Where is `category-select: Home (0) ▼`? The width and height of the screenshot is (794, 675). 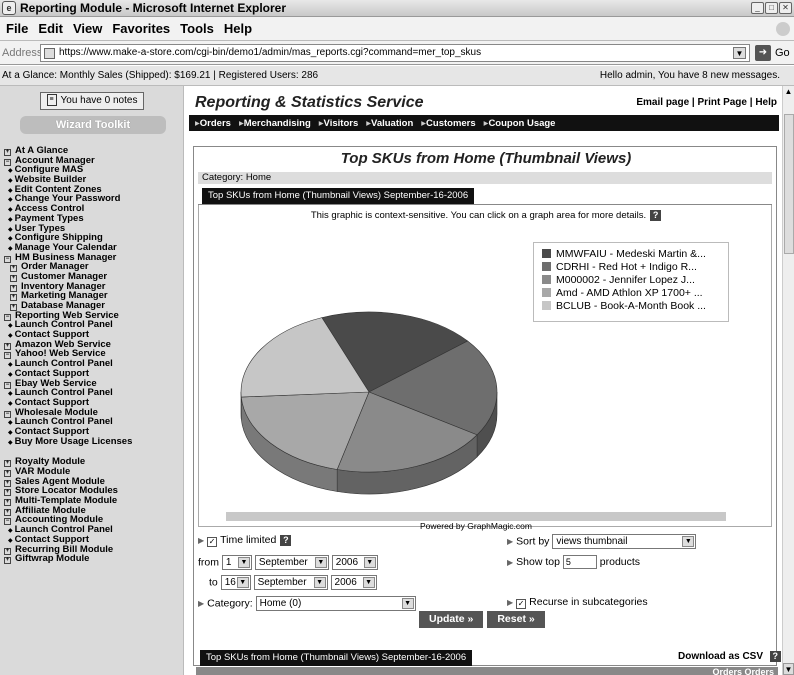 category-select: Home (0) ▼ is located at coordinates (335, 603).